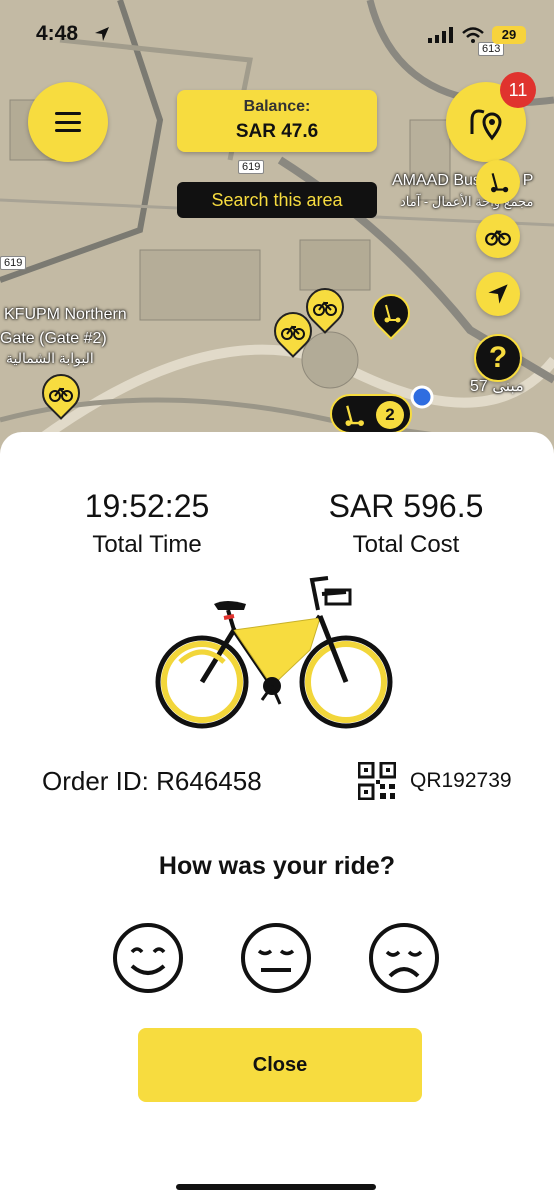 The width and height of the screenshot is (554, 1200). Describe the element at coordinates (152, 781) in the screenshot. I see `order-id: Order ID: R646458` at that location.